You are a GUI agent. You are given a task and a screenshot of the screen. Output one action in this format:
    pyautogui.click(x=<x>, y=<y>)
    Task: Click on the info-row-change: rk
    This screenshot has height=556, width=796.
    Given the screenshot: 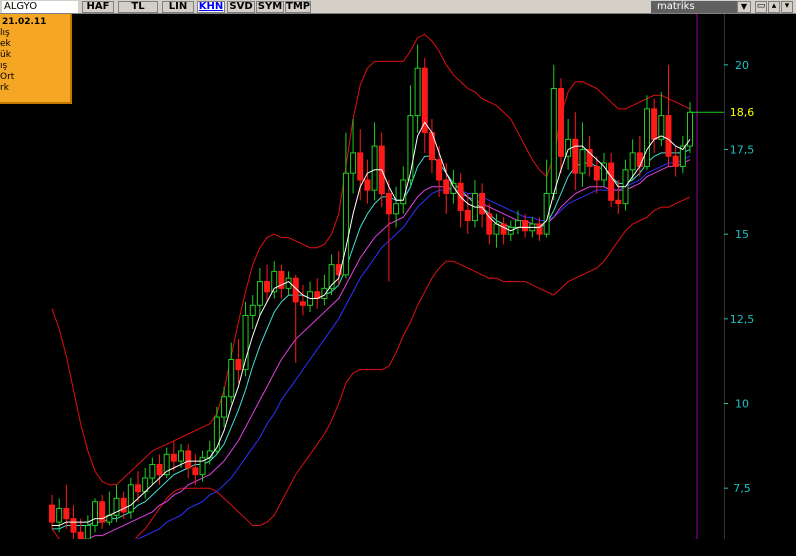 What is the action you would take?
    pyautogui.click(x=4, y=88)
    